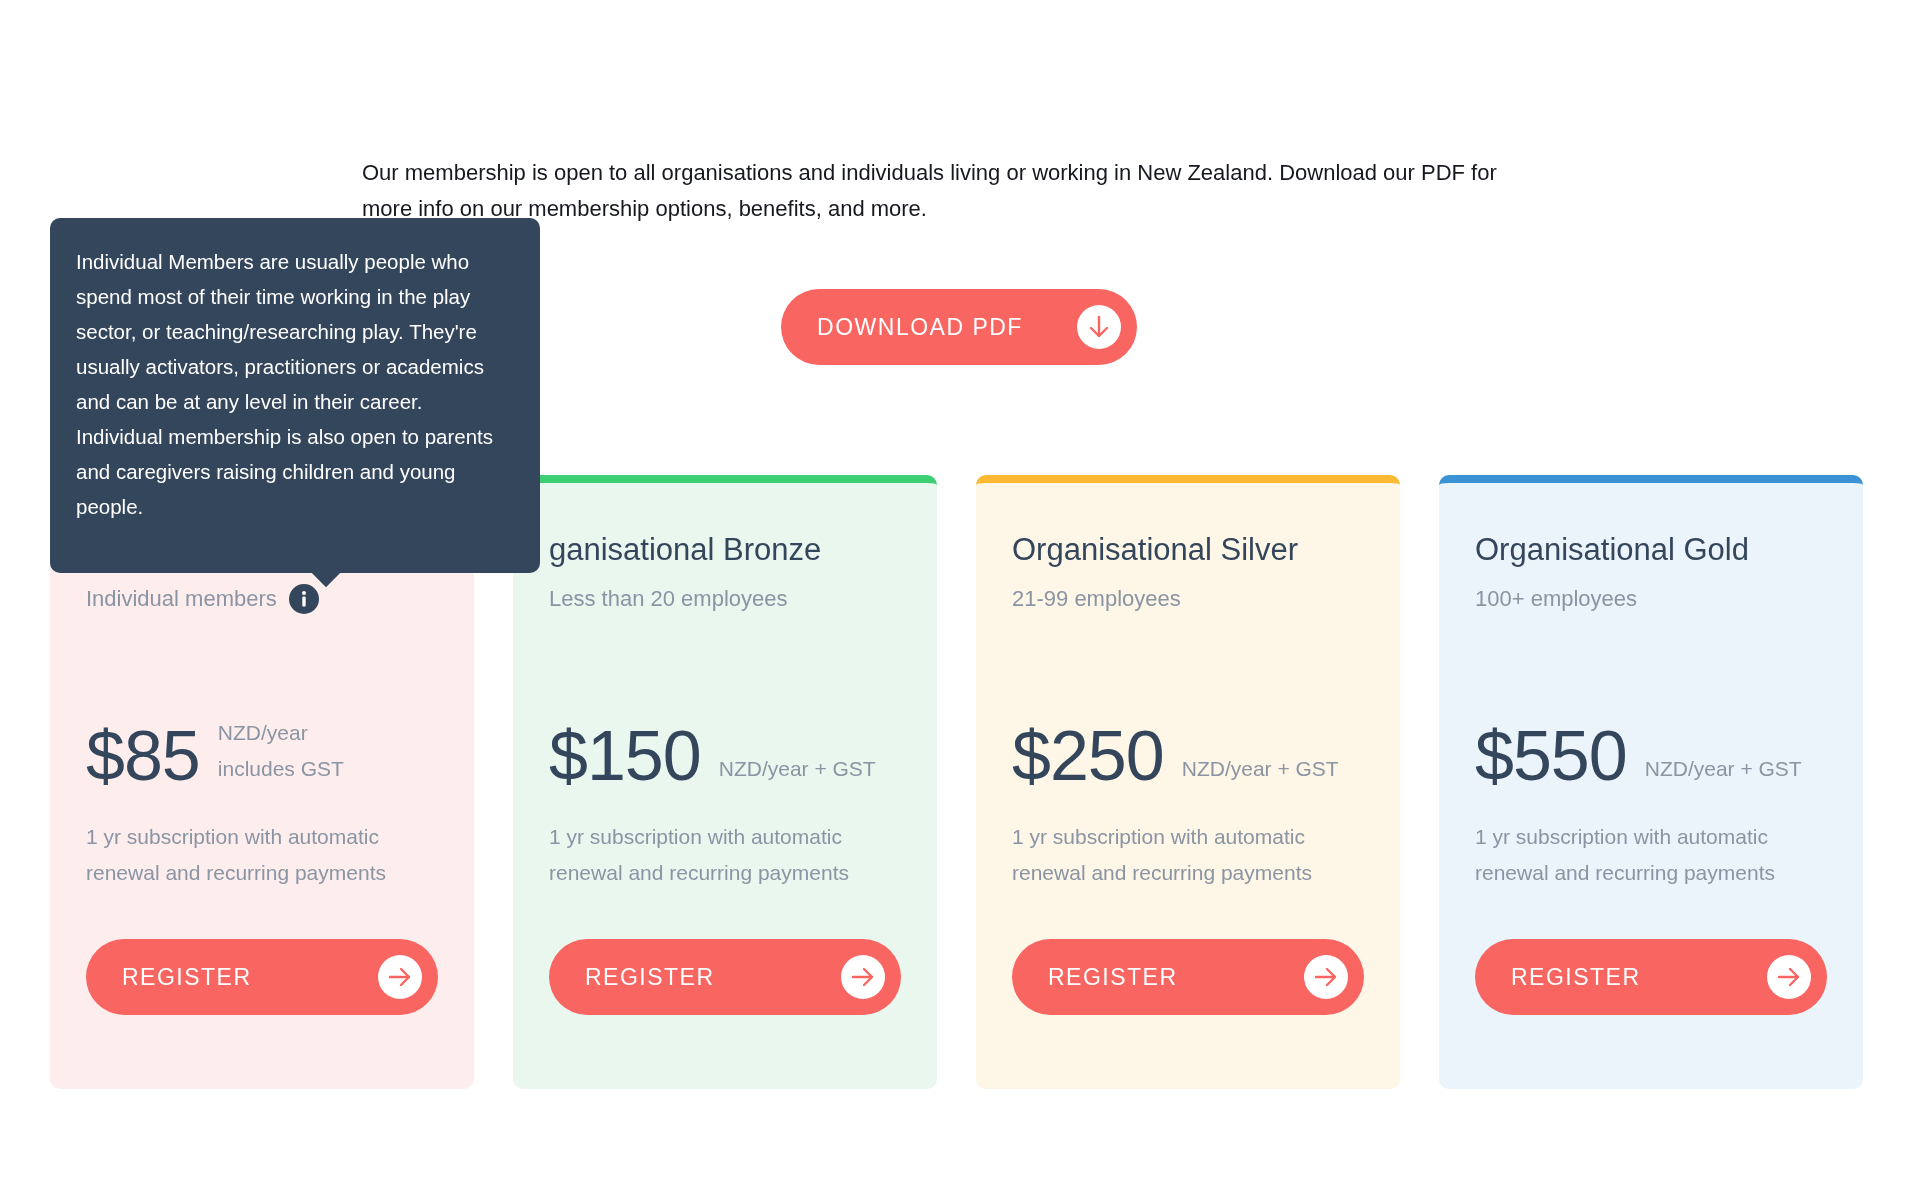  What do you see at coordinates (303, 599) in the screenshot?
I see `info-icon` at bounding box center [303, 599].